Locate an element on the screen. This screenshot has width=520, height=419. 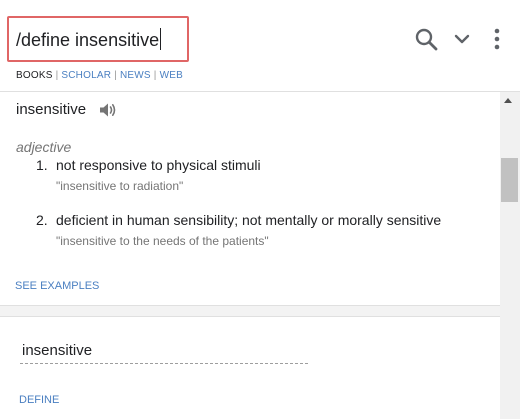
scrollbar is located at coordinates (510, 255).